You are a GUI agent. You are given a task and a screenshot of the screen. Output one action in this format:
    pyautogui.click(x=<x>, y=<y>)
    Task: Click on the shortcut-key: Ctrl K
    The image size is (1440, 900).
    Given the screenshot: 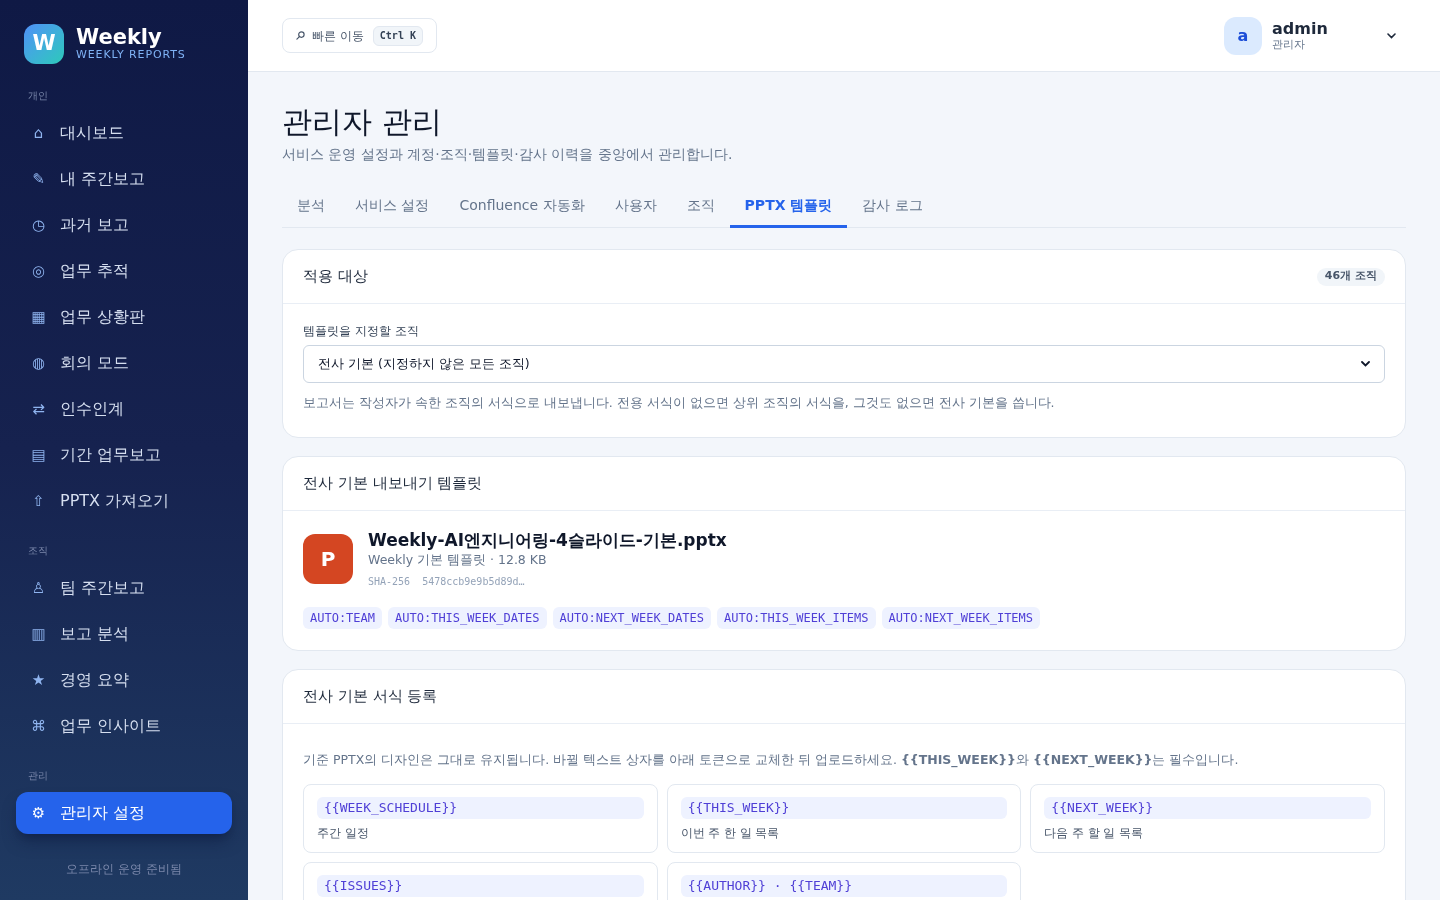 What is the action you would take?
    pyautogui.click(x=397, y=35)
    